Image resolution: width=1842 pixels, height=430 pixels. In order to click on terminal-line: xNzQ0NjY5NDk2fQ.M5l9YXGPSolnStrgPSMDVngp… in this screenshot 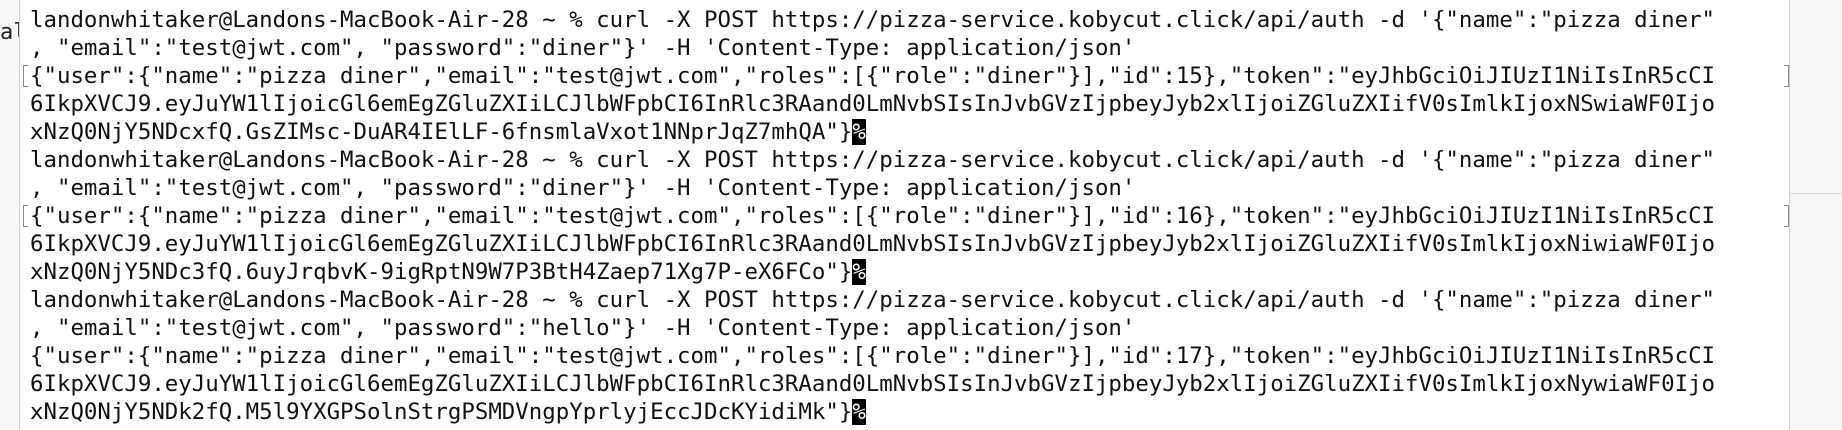, I will do `click(448, 412)`.